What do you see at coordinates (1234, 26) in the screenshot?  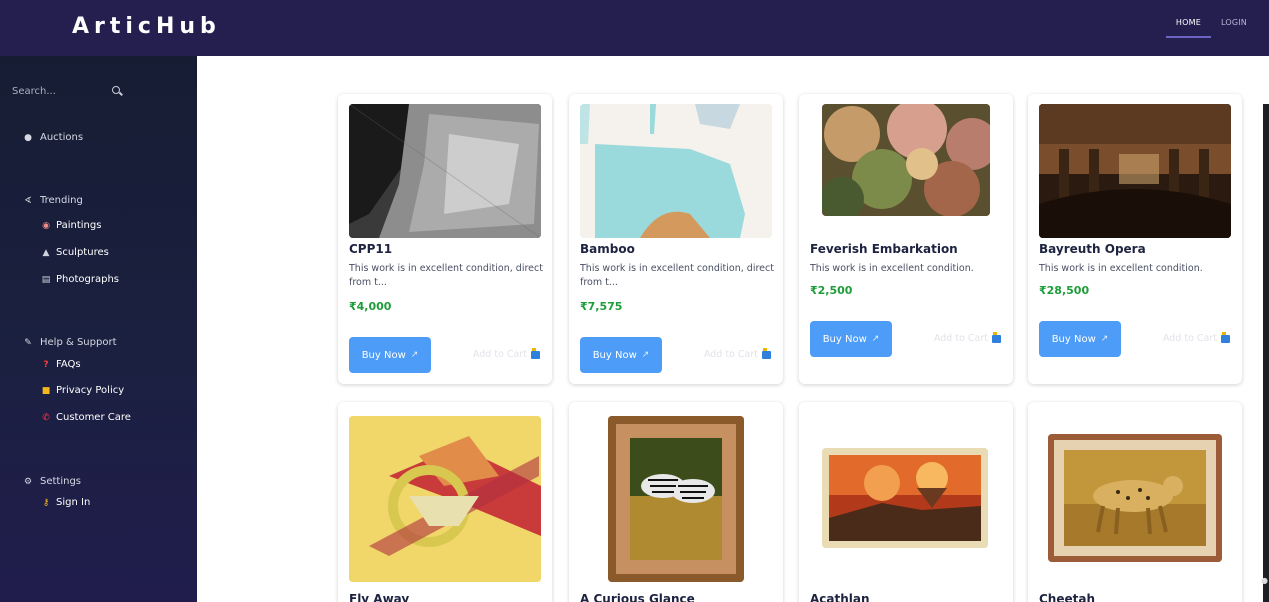 I see `nav-login-link: LOGIN` at bounding box center [1234, 26].